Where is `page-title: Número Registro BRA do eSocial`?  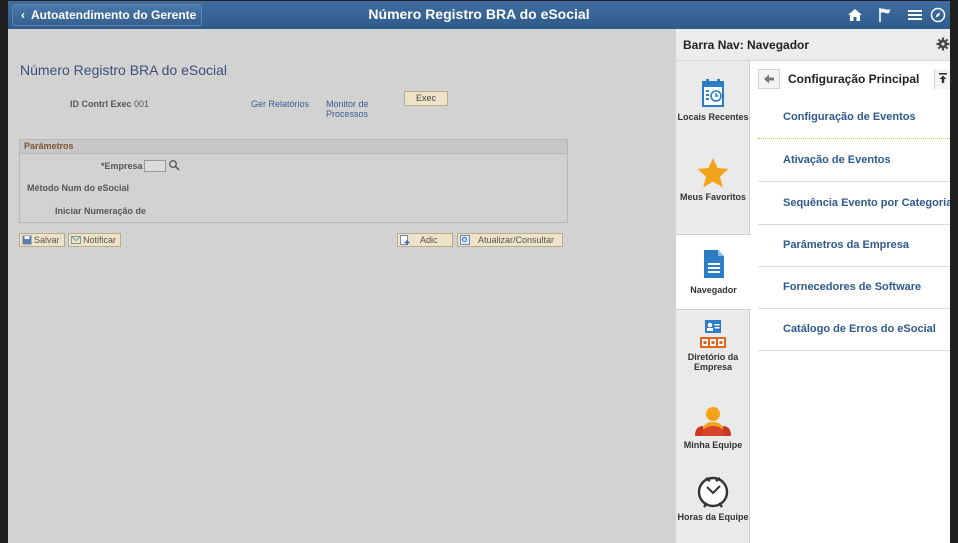
page-title: Número Registro BRA do eSocial is located at coordinates (123, 70).